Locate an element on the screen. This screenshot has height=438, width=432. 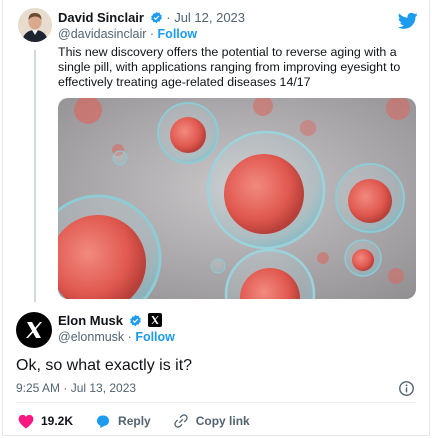
reply-timestamp: 9:25 AM · Jul 13, 2023 is located at coordinates (76, 388).